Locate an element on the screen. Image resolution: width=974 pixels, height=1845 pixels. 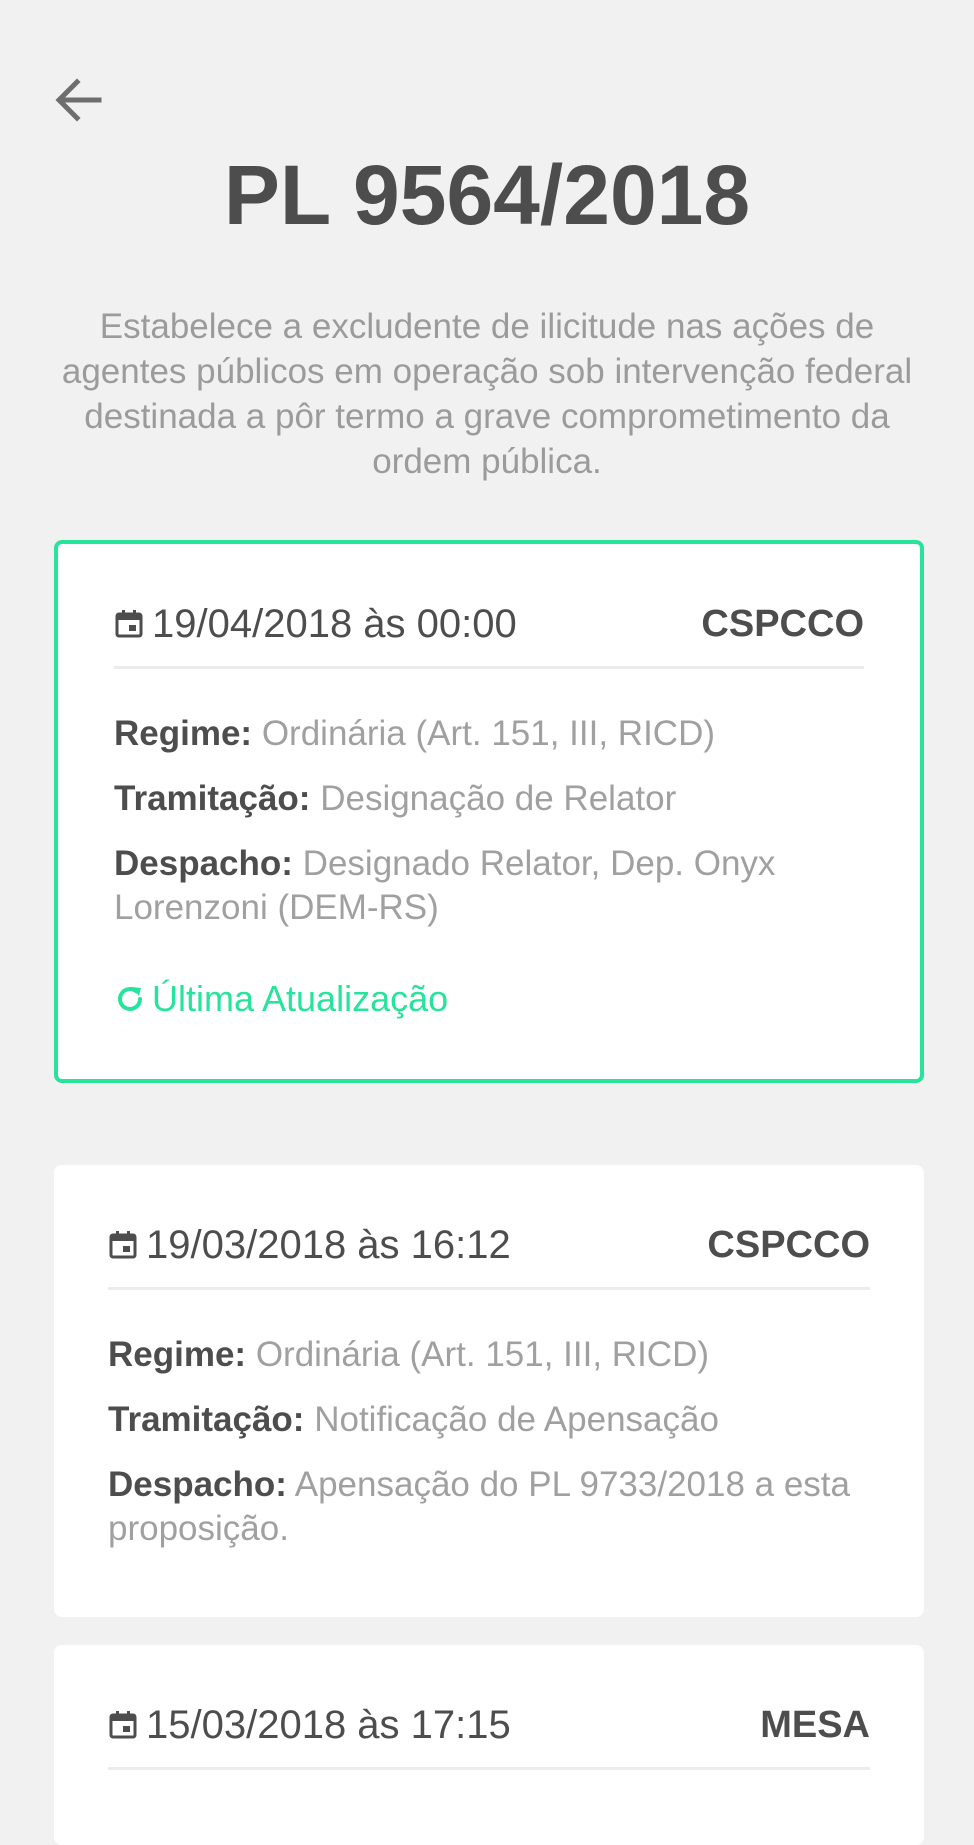
tramitacao-row: Tramitação: Notificação de Apensação is located at coordinates (489, 1420).